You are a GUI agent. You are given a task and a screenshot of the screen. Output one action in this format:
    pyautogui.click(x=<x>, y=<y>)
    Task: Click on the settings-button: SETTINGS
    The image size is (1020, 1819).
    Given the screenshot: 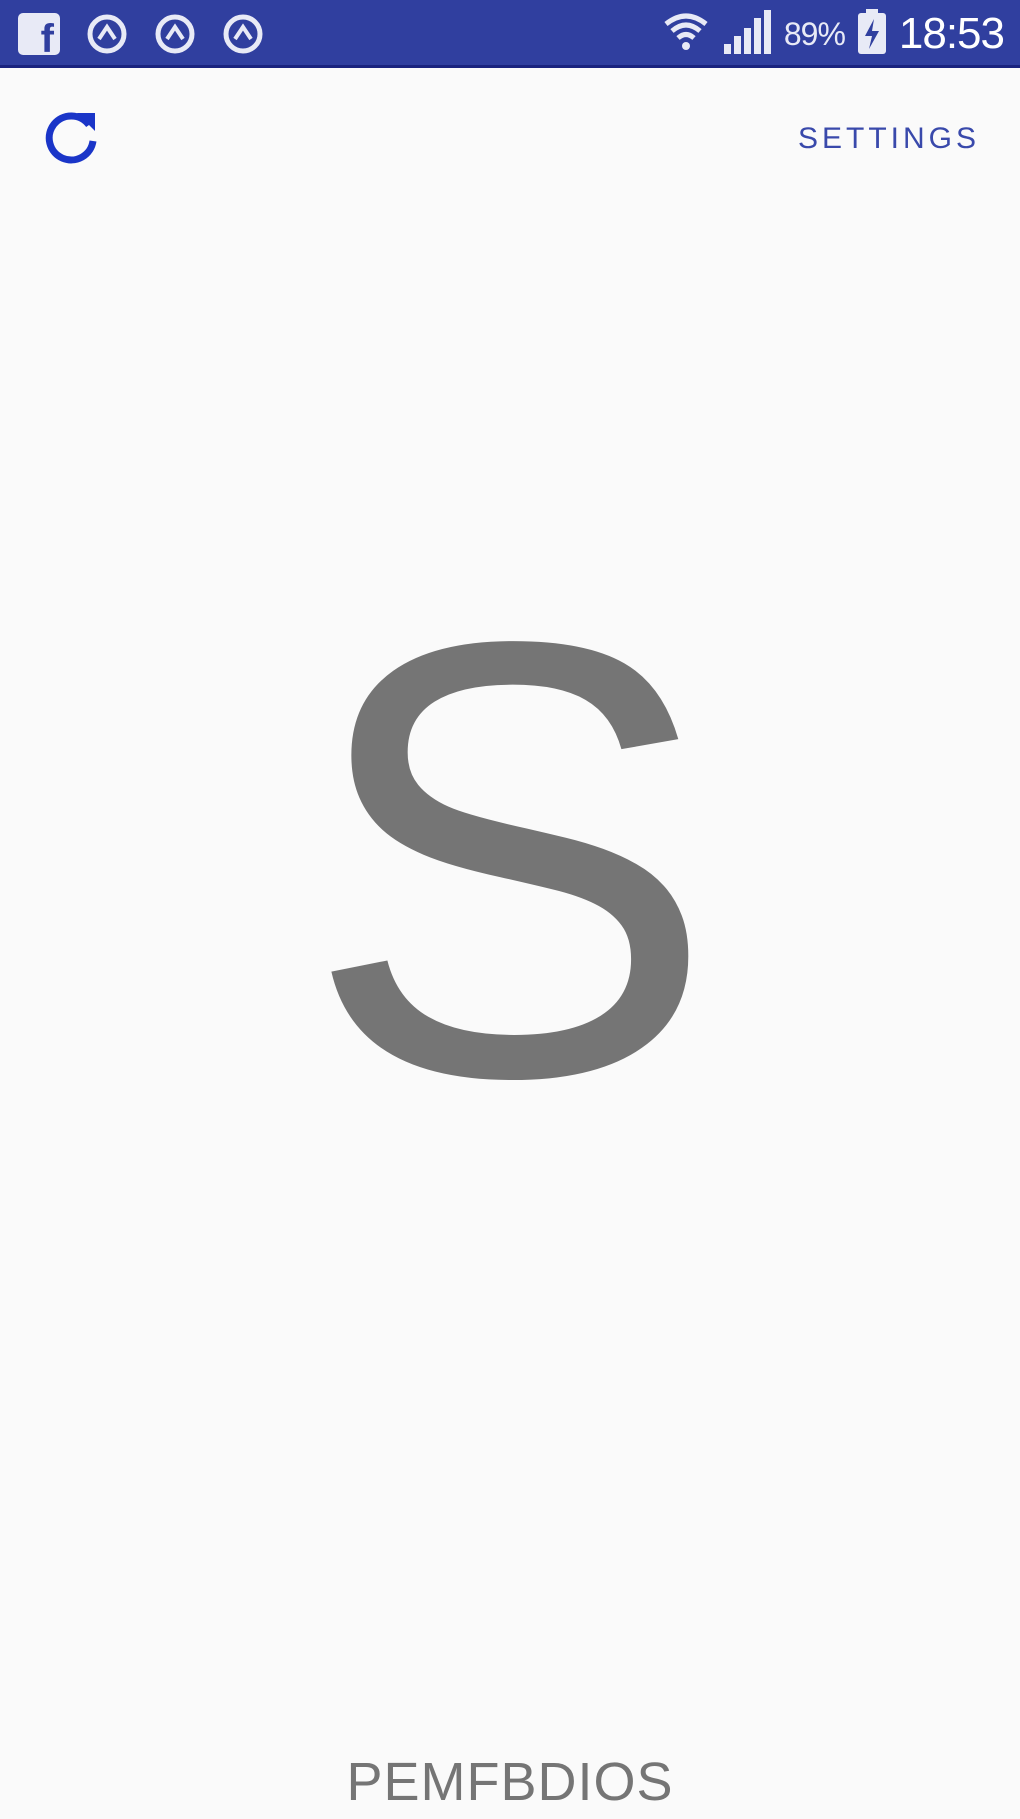 What is the action you would take?
    pyautogui.click(x=889, y=139)
    